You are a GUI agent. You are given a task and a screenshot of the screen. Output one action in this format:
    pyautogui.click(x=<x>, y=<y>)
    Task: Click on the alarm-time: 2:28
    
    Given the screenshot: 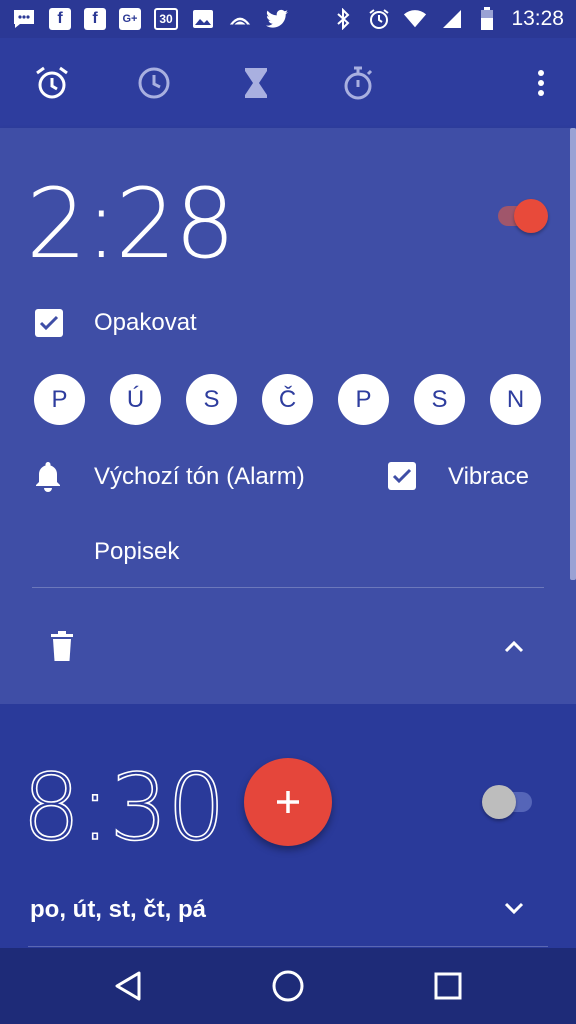 What is the action you would take?
    pyautogui.click(x=131, y=224)
    